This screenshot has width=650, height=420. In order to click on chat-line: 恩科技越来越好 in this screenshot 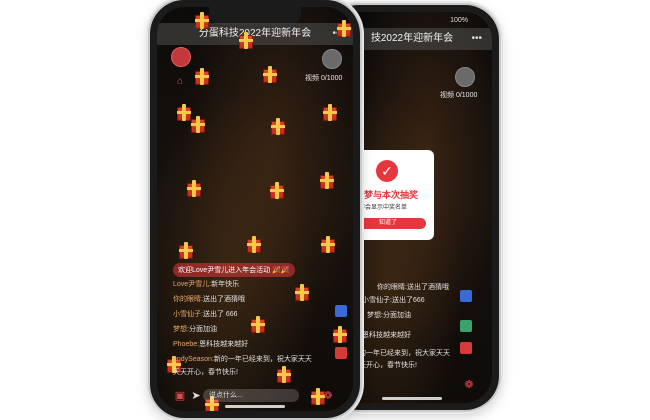, I will do `click(386, 335)`.